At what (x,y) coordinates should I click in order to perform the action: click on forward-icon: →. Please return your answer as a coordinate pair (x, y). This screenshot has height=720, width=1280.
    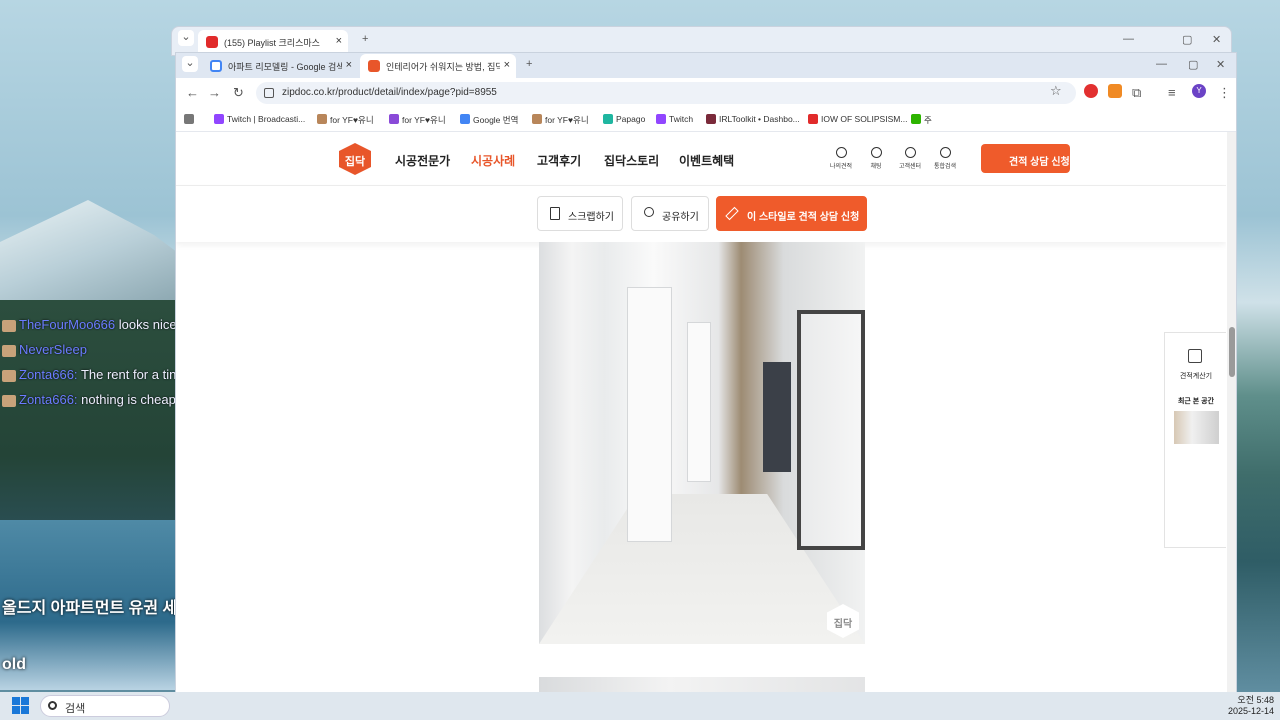
    Looking at the image, I should click on (214, 92).